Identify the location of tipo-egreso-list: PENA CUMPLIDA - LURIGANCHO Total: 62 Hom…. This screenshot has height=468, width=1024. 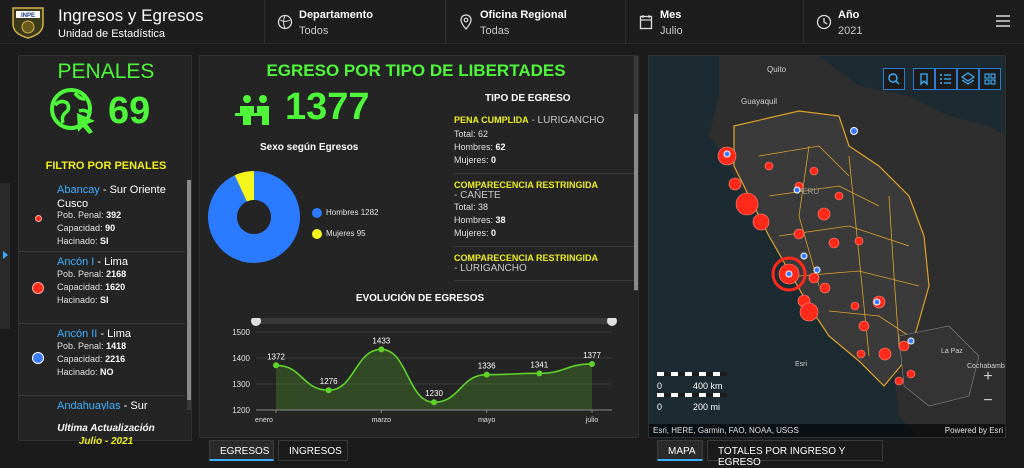
(544, 199).